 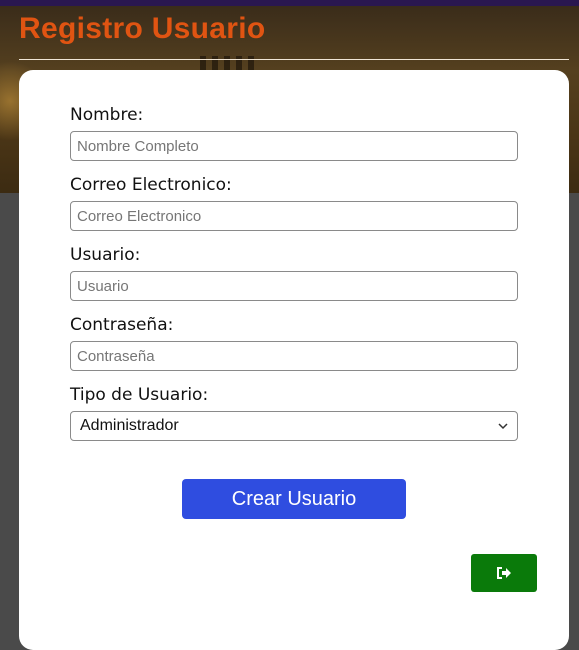 I want to click on user-type-selected: Administrador, so click(x=129, y=425).